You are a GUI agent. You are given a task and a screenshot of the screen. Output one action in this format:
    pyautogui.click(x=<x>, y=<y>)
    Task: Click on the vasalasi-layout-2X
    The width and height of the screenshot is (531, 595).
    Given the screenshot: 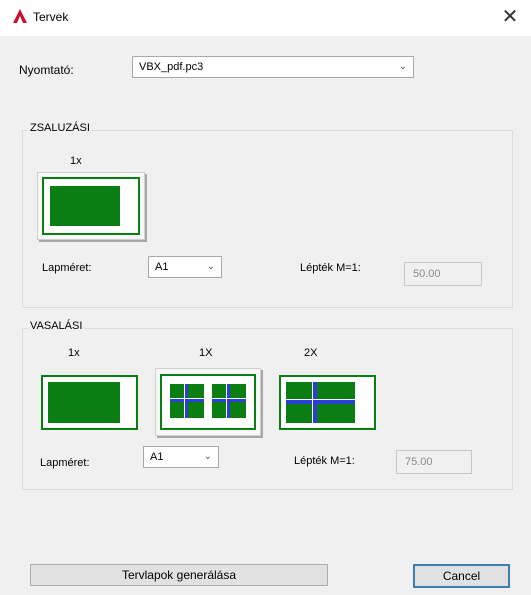 What is the action you would take?
    pyautogui.click(x=327, y=402)
    